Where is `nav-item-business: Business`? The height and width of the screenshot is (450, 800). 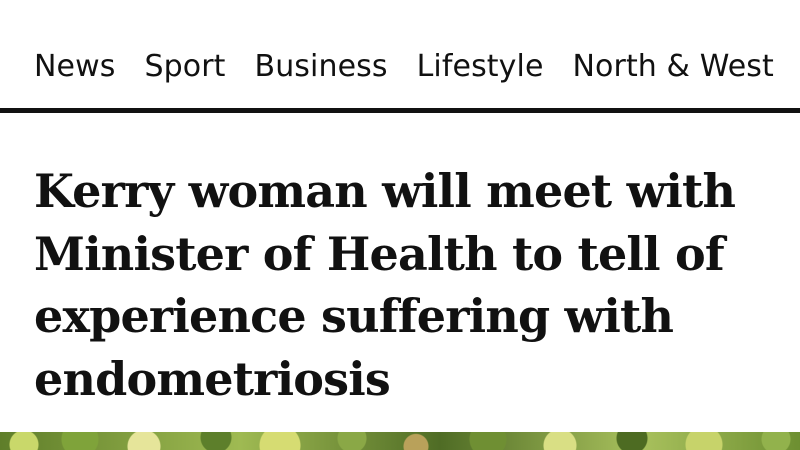
nav-item-business: Business is located at coordinates (321, 67).